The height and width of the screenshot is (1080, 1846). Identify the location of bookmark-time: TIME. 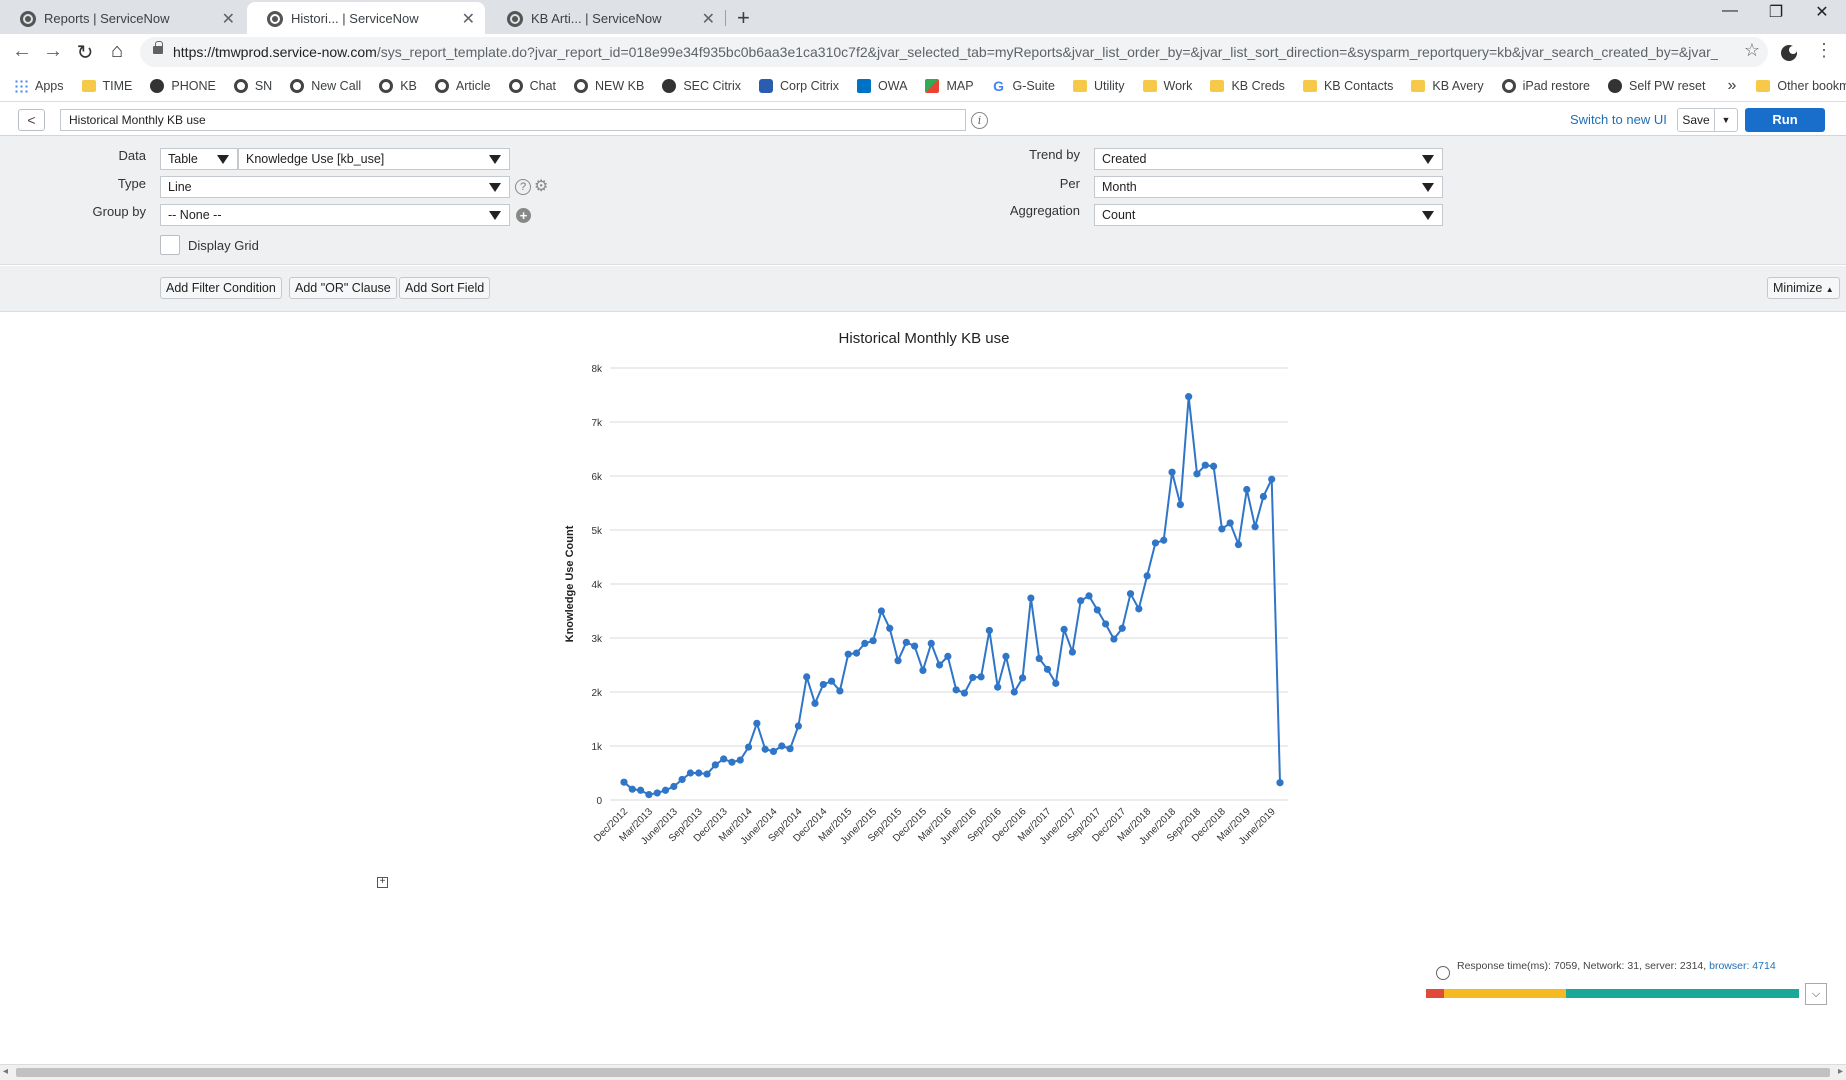
(108, 86).